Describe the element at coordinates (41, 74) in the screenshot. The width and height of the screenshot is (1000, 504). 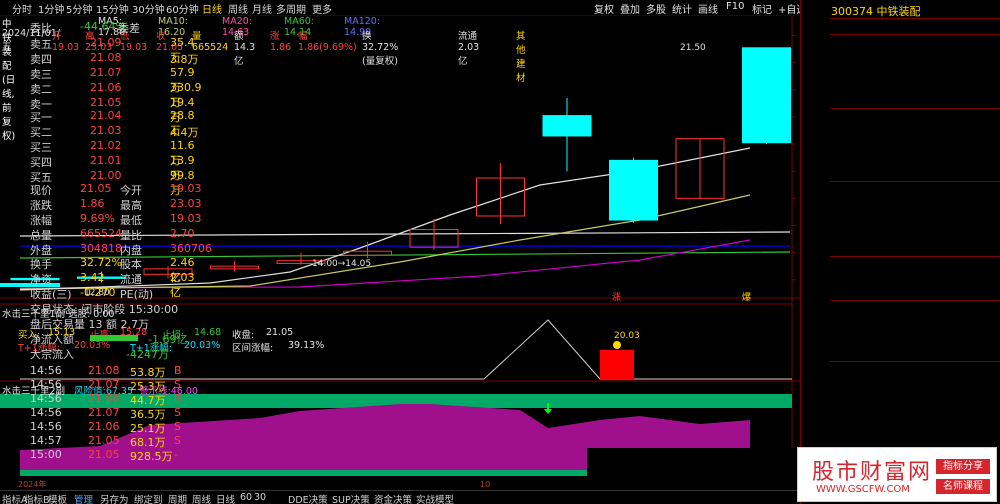
I see `ask-label: 卖三` at that location.